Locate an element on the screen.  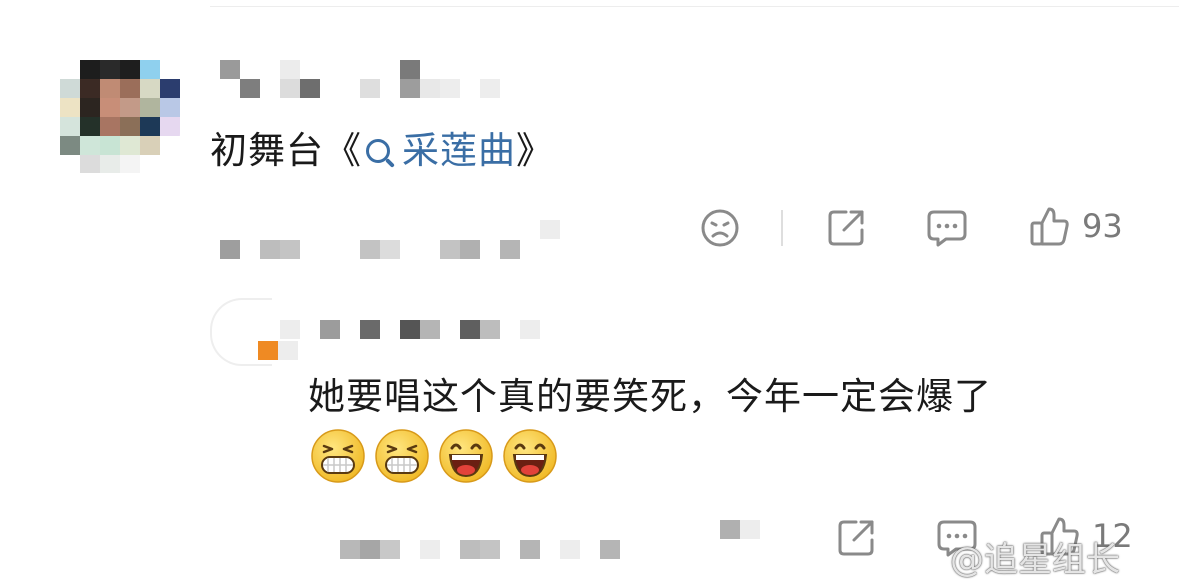
reply-emojis is located at coordinates (434, 456).